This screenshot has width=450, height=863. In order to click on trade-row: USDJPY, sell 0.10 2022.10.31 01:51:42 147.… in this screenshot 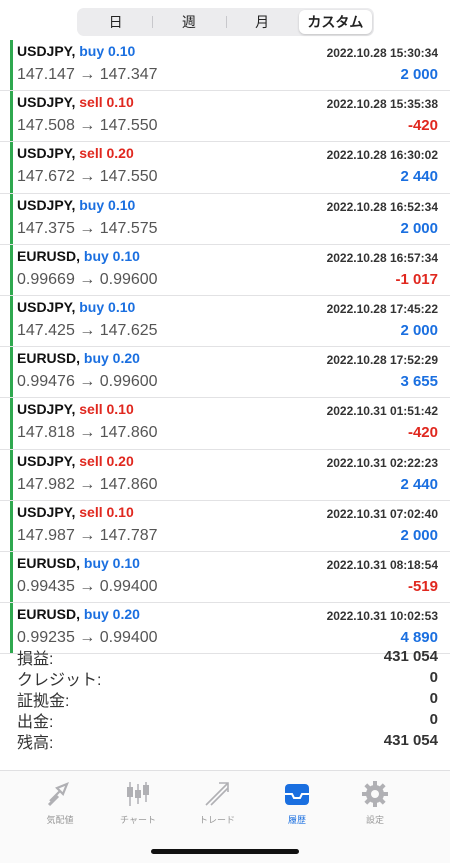, I will do `click(225, 424)`.